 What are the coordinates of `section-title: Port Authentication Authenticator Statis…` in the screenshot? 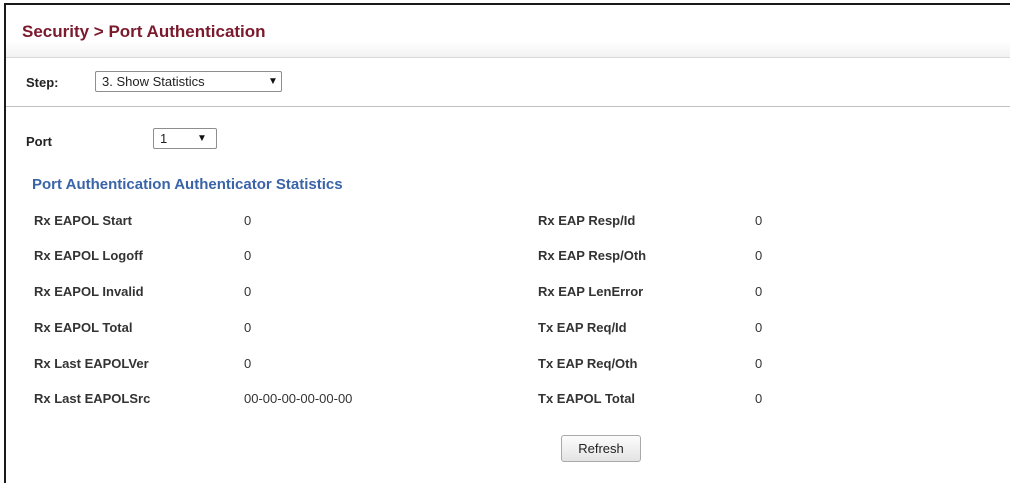 It's located at (187, 184).